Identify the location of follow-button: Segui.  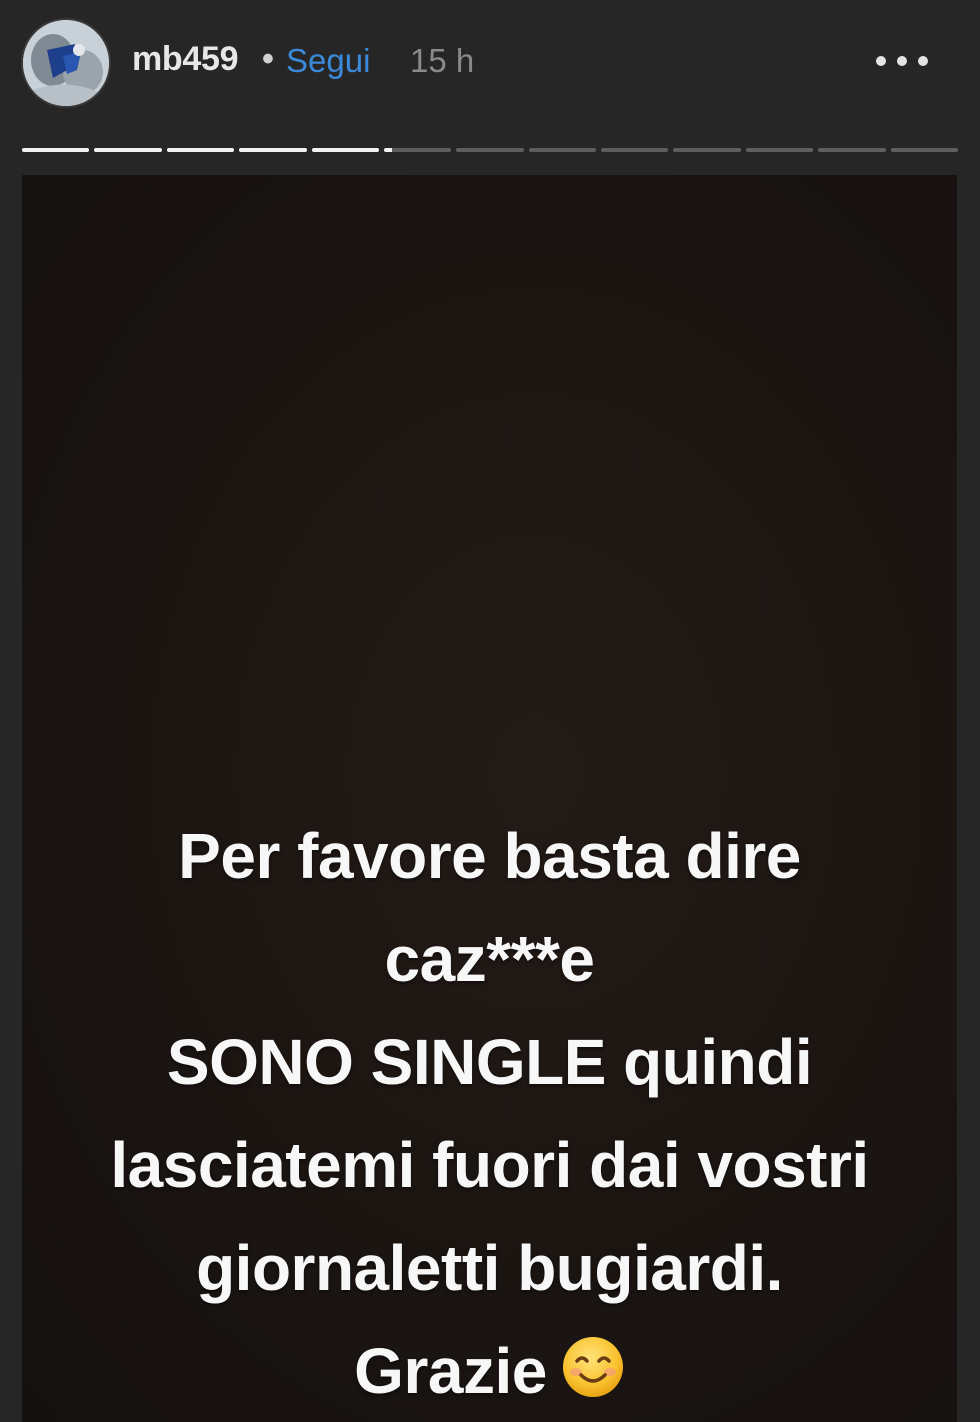
(328, 61).